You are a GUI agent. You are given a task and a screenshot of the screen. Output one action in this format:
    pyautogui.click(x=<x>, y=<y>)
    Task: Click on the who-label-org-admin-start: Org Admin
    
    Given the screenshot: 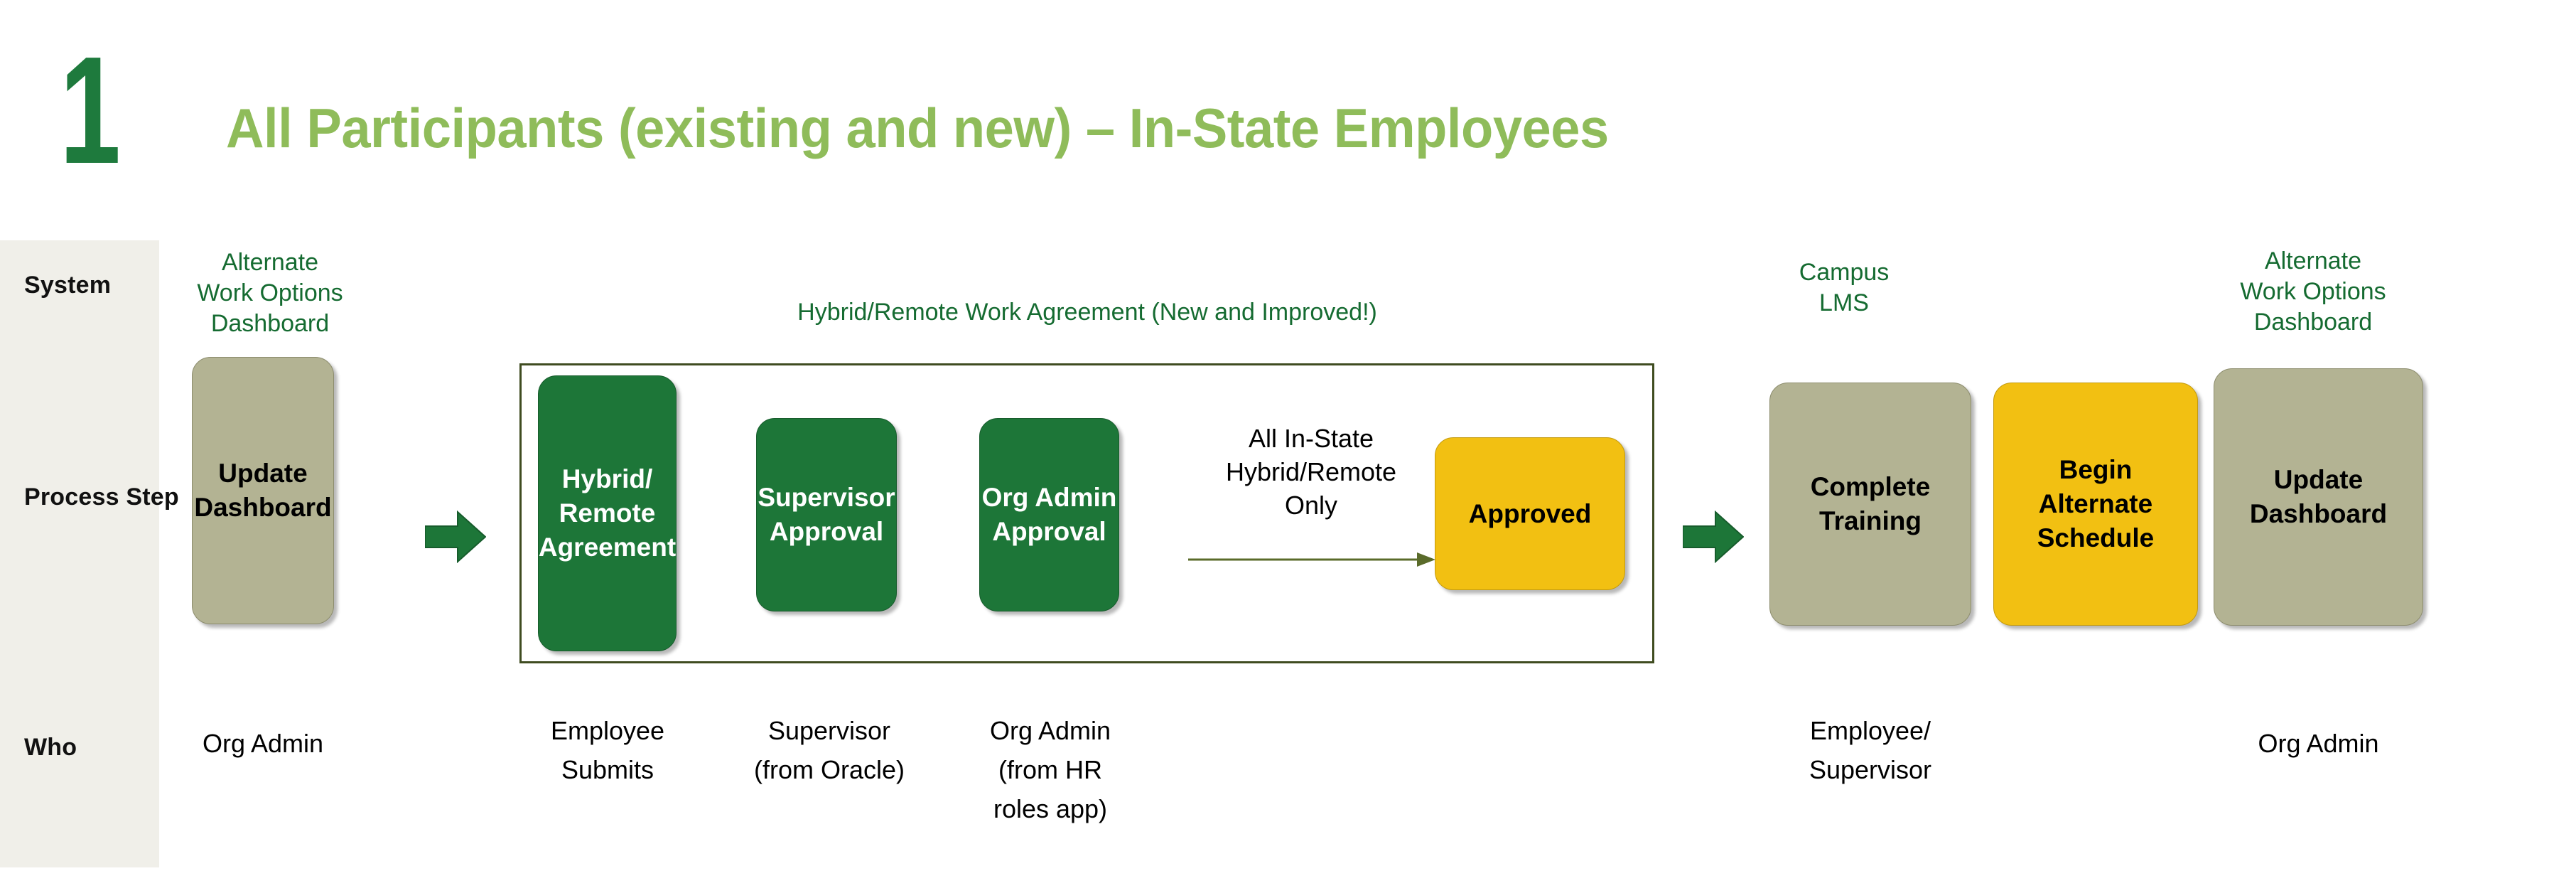 What is the action you would take?
    pyautogui.click(x=263, y=743)
    